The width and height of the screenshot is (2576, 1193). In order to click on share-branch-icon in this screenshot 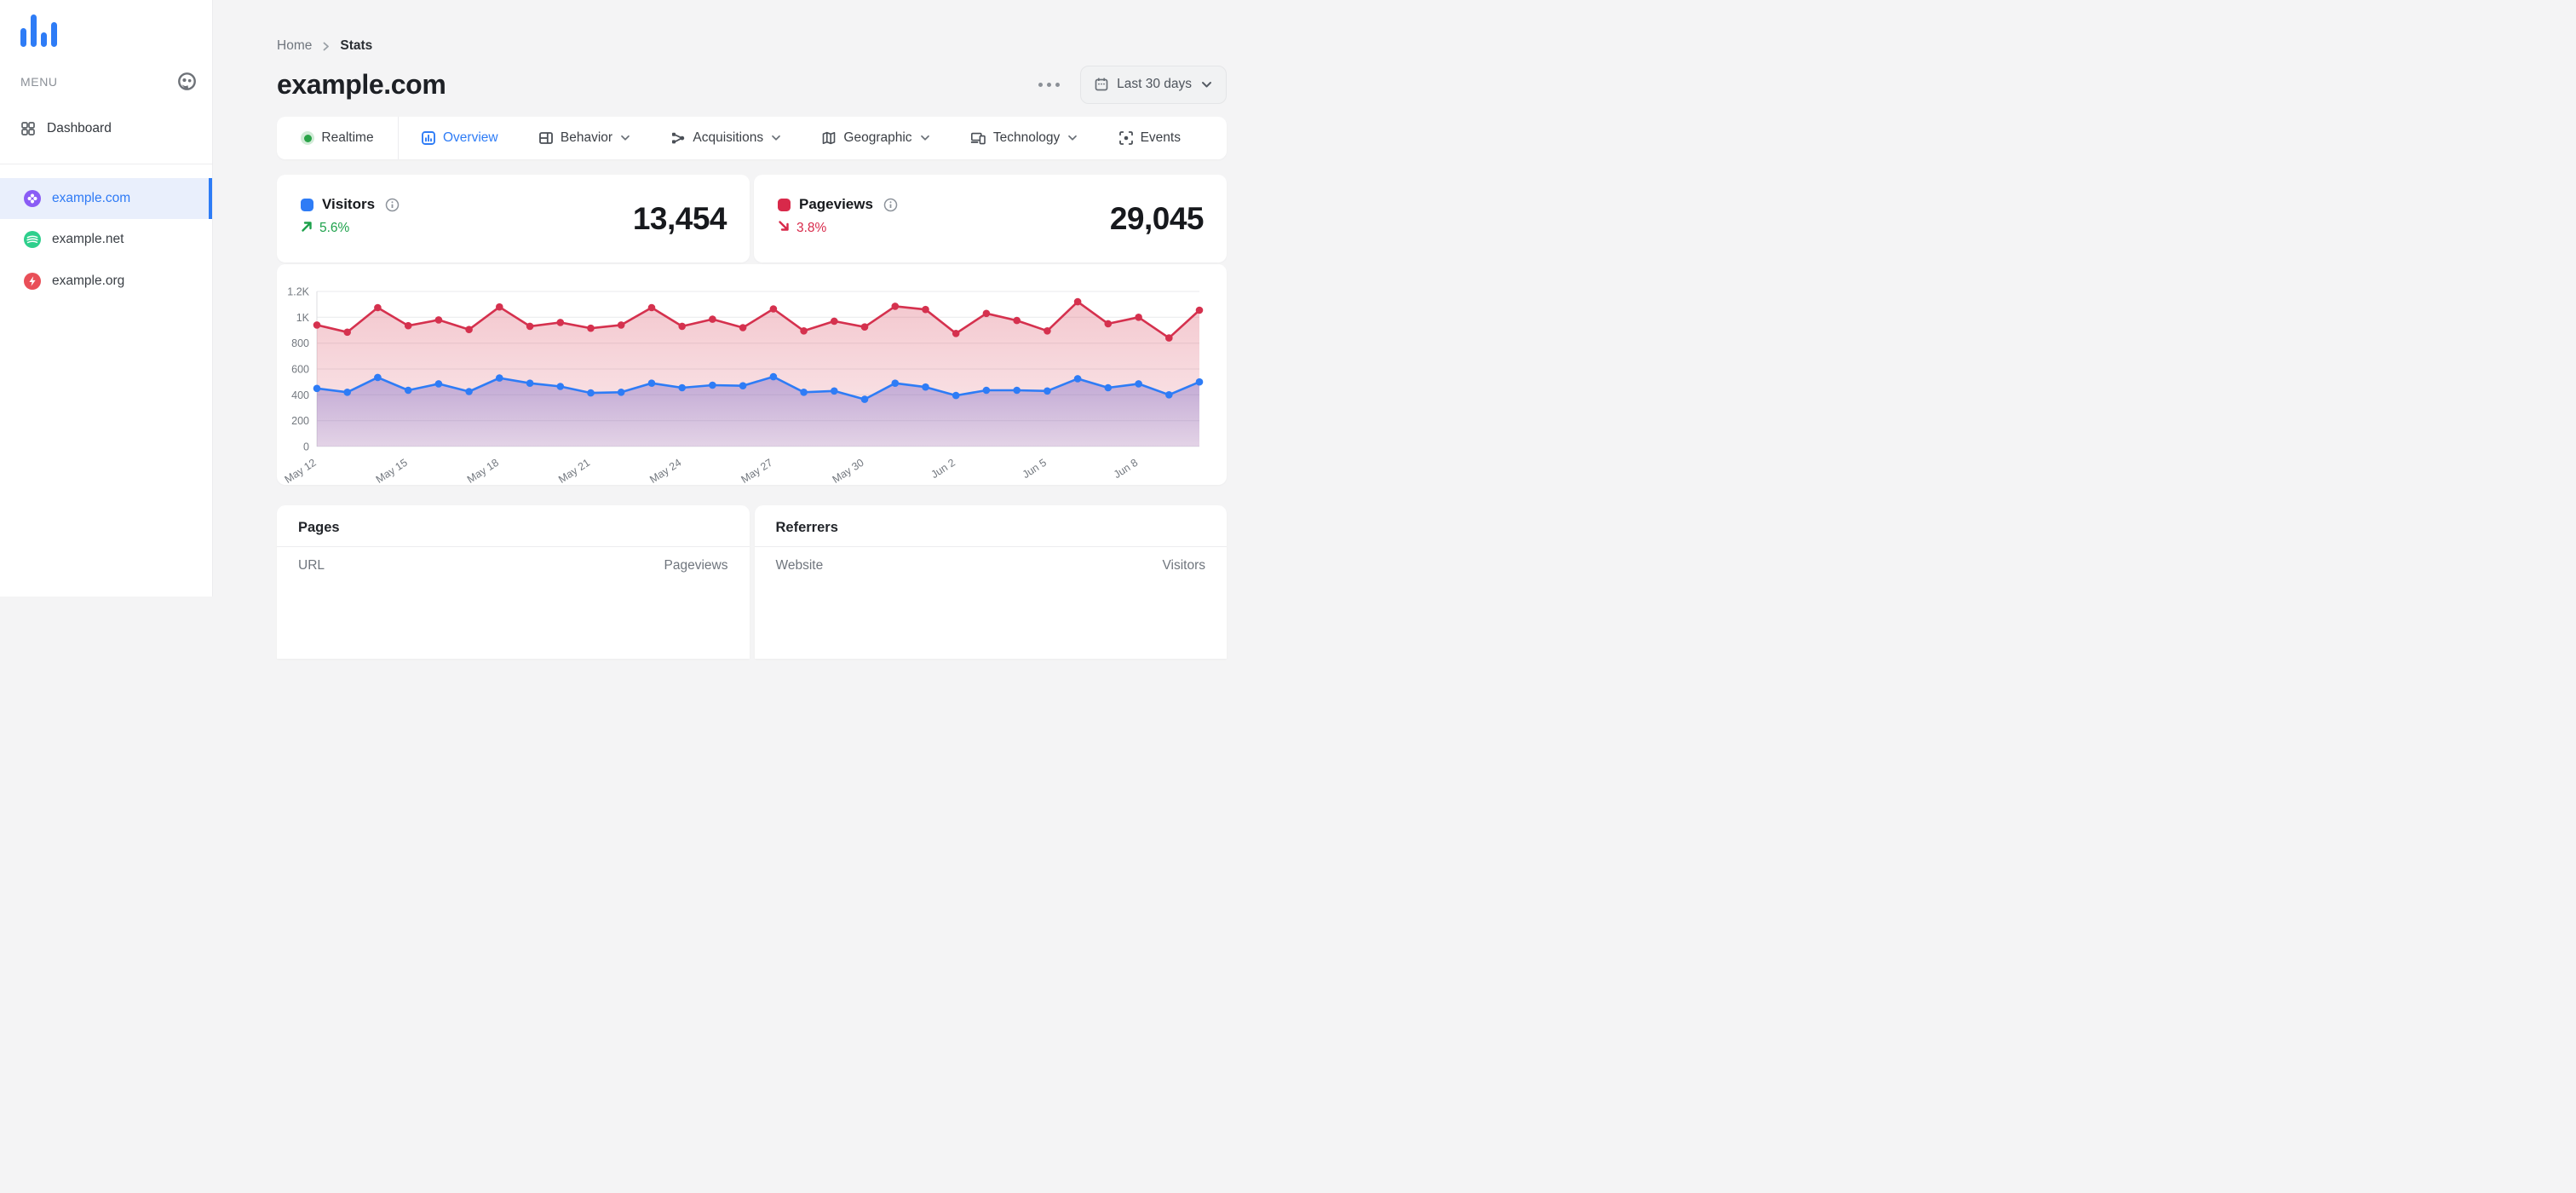, I will do `click(678, 138)`.